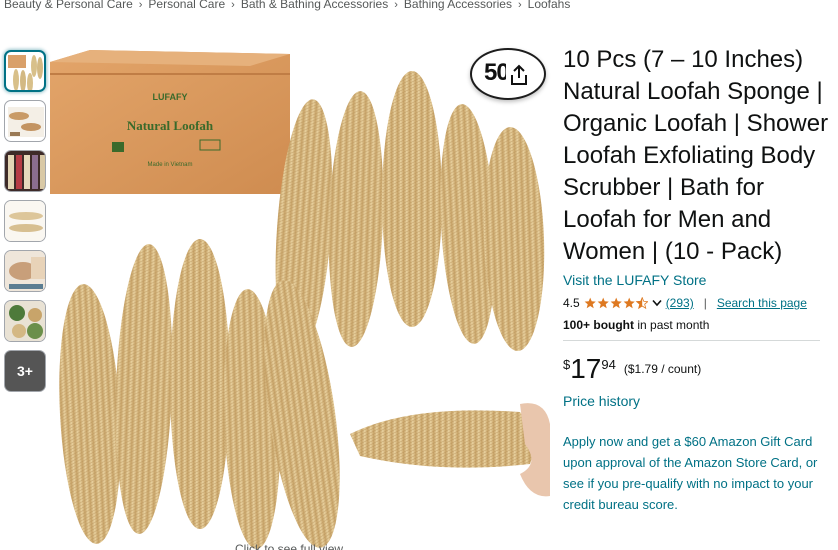 The image size is (838, 550). What do you see at coordinates (762, 303) in the screenshot?
I see `search-this-page-link: Search this page` at bounding box center [762, 303].